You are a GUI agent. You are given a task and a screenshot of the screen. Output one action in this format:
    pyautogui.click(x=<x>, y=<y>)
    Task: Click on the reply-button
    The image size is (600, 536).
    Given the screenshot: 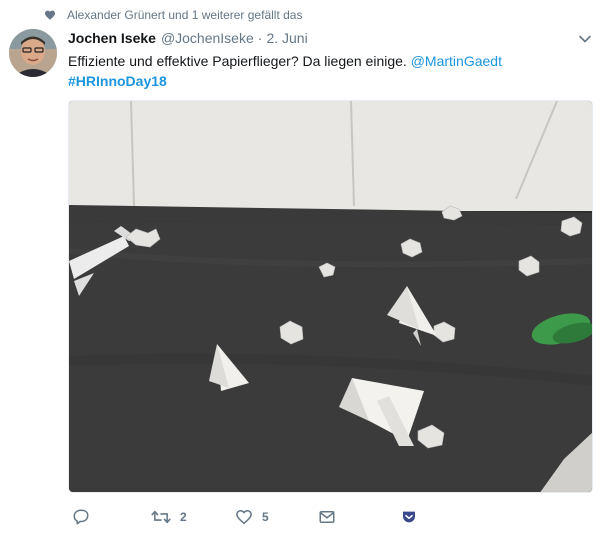 What is the action you would take?
    pyautogui.click(x=85, y=517)
    